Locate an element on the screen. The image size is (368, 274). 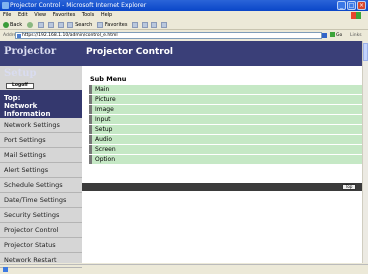
sidebar-item-projector-status: Projector Status is located at coordinates (41, 245).